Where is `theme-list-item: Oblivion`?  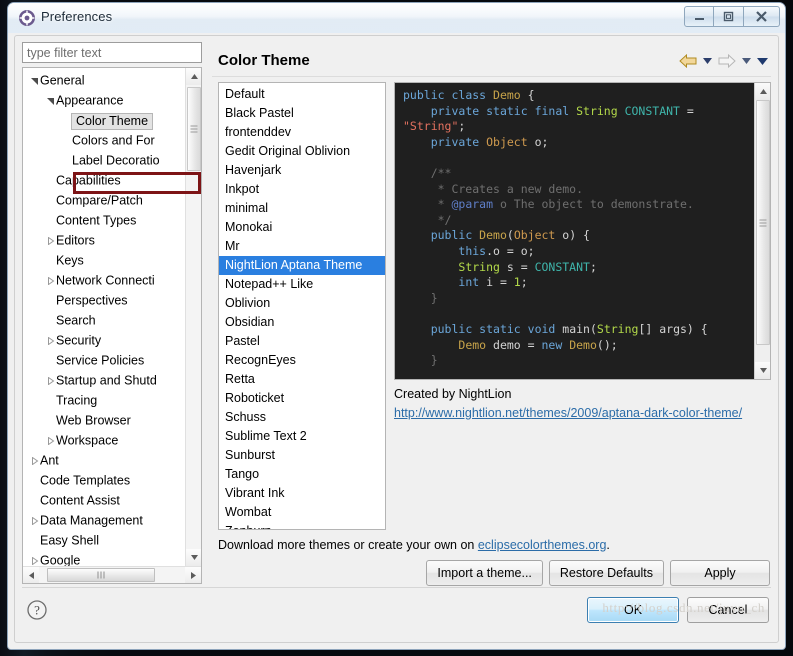
theme-list-item: Oblivion is located at coordinates (302, 303).